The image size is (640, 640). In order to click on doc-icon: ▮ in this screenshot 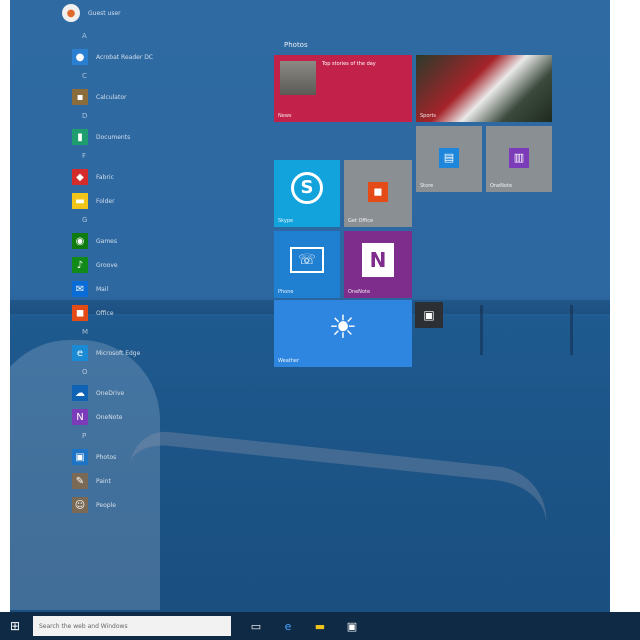, I will do `click(80, 137)`.